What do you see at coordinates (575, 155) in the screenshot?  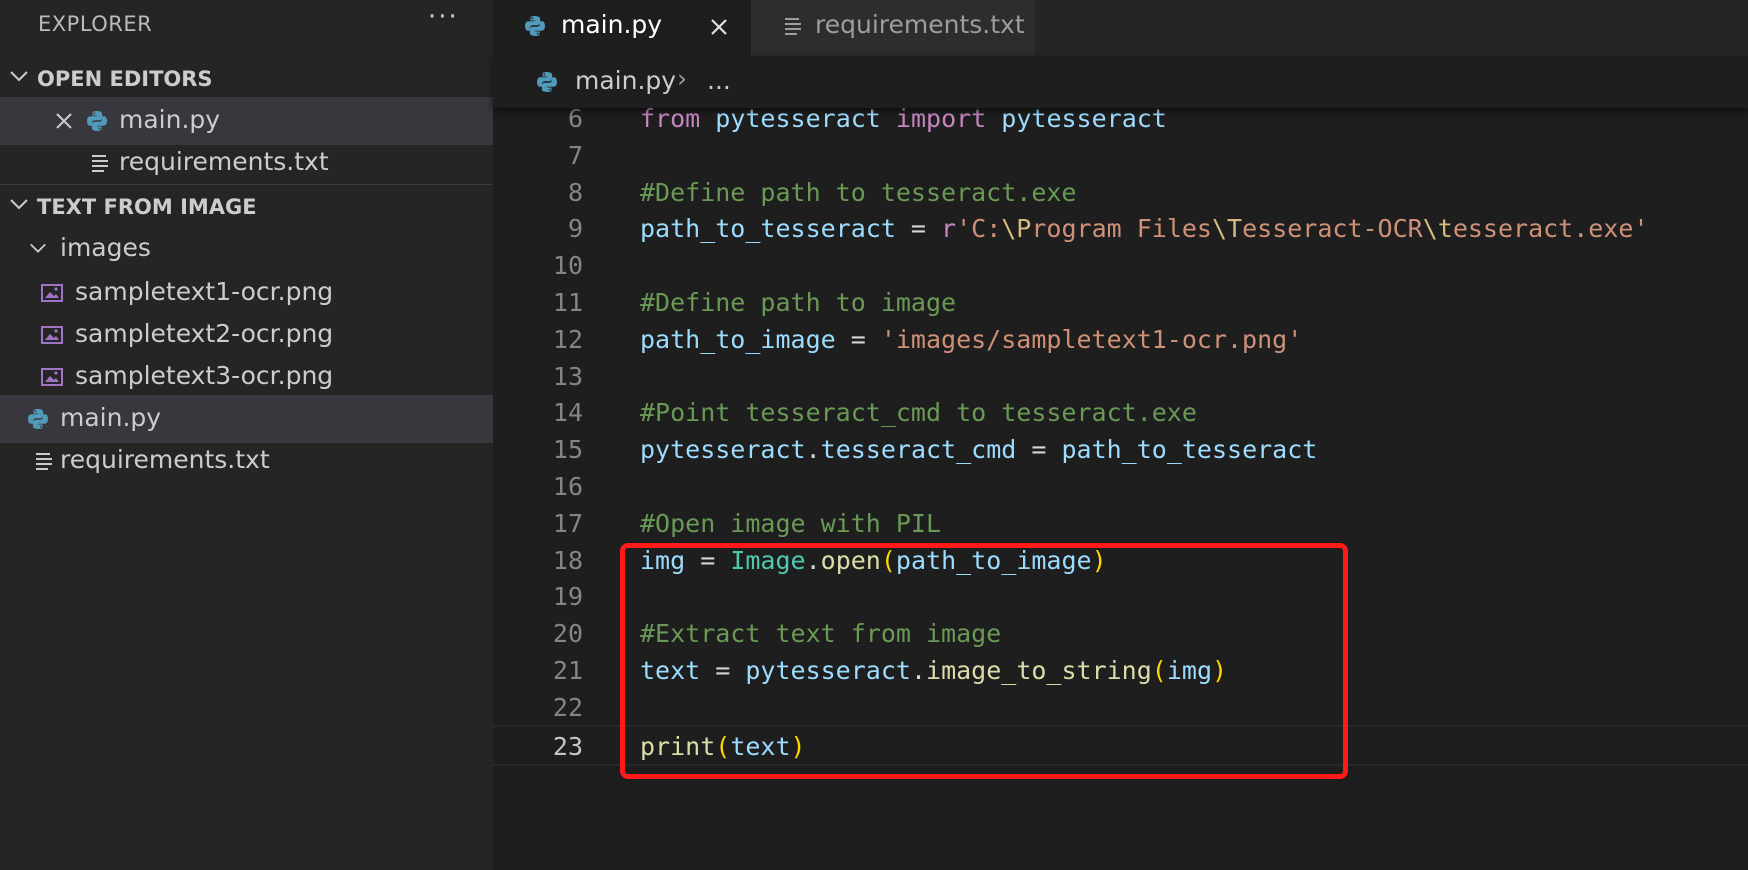 I see `line-number: 7` at bounding box center [575, 155].